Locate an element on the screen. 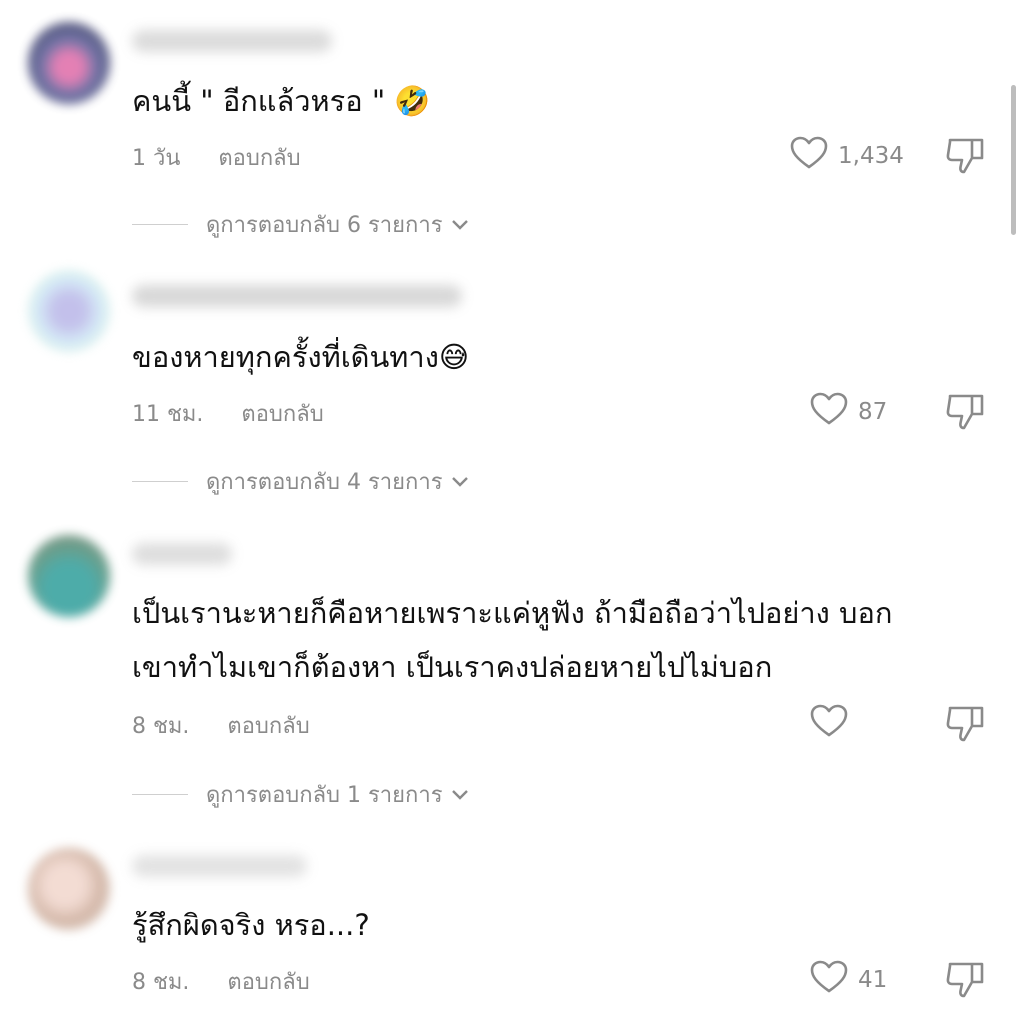 The height and width of the screenshot is (1024, 1024). comment-text: คนนี้ " อีกแล้วหรอ " 🤣 is located at coordinates (281, 101).